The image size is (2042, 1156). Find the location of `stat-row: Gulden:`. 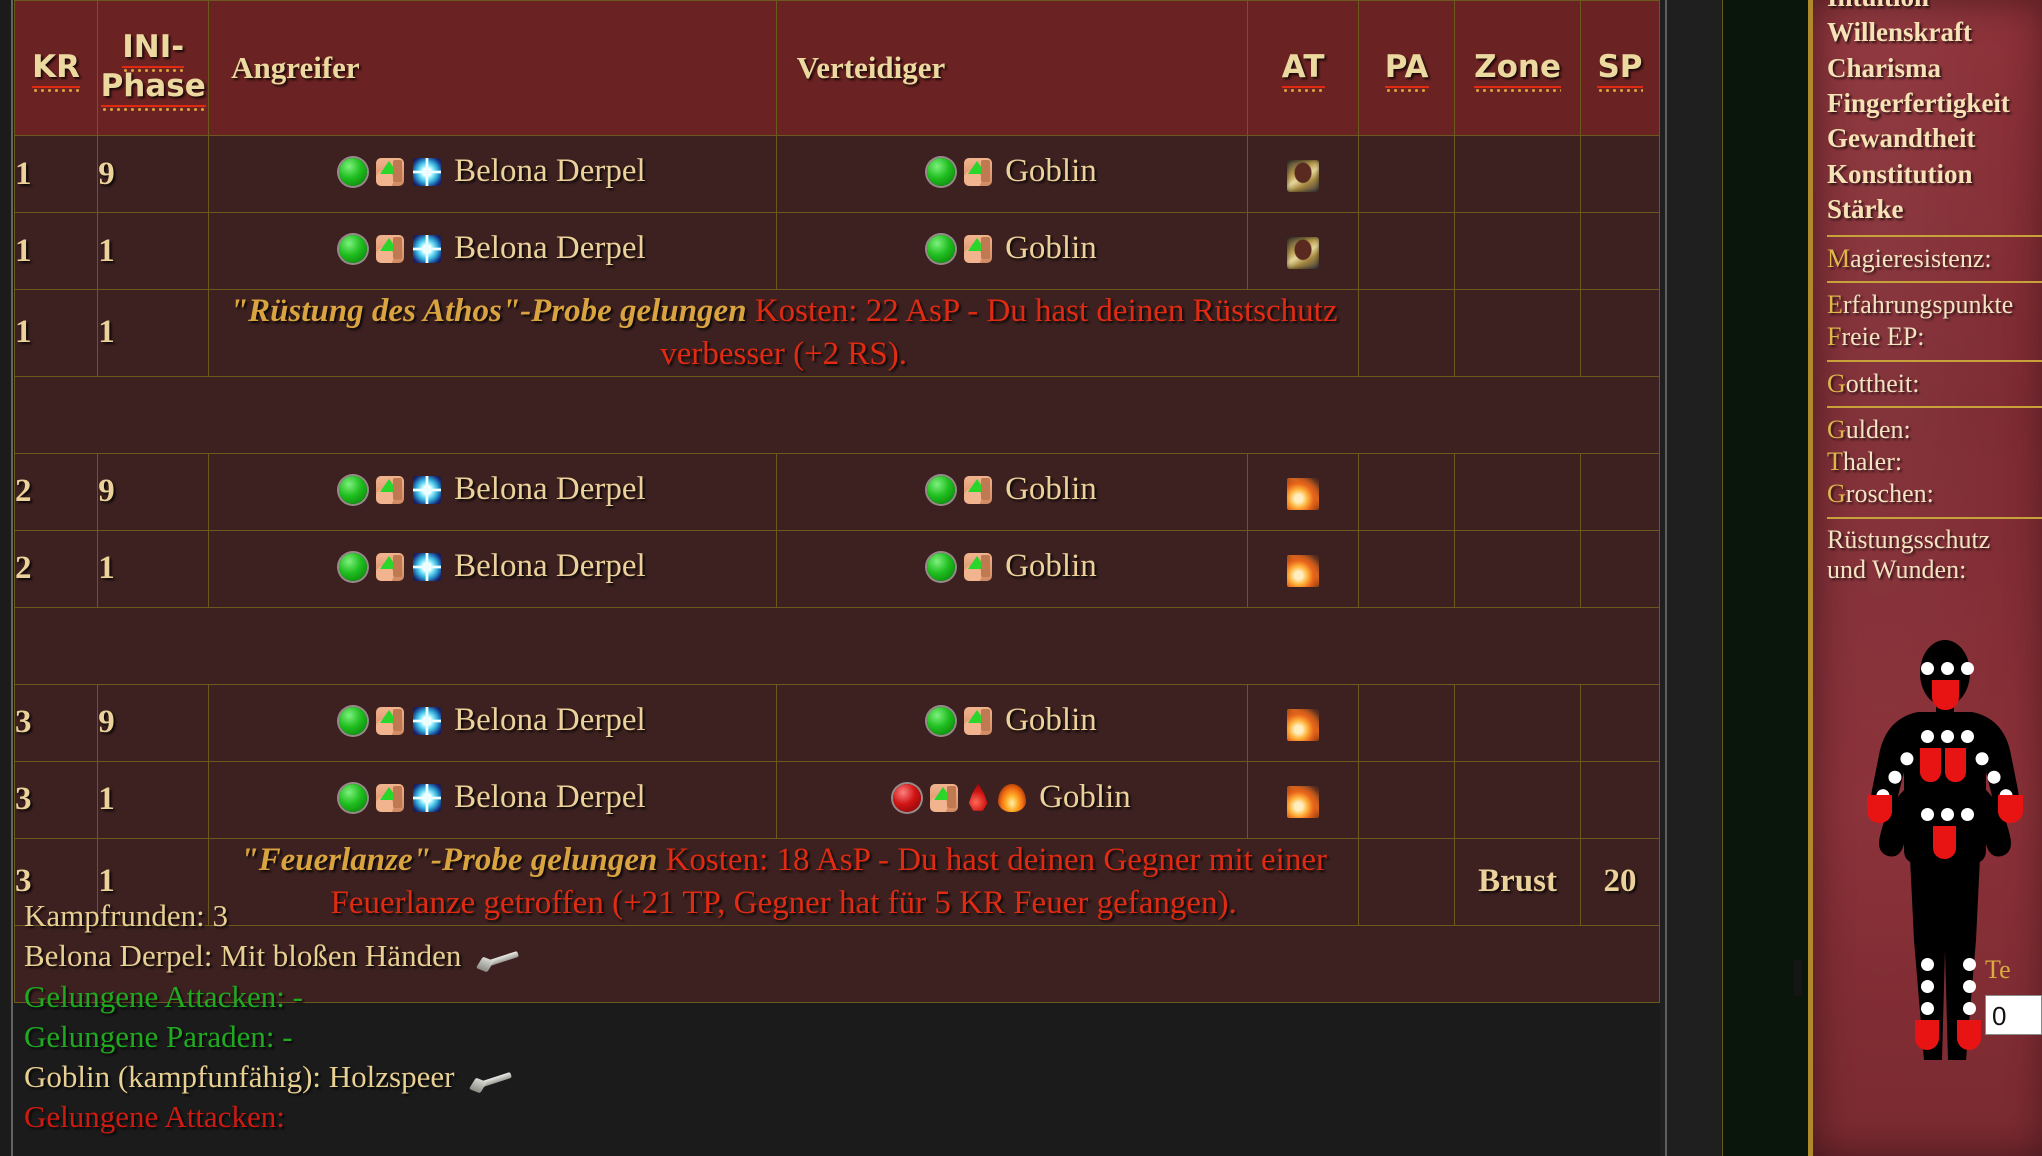

stat-row: Gulden: is located at coordinates (1934, 430).